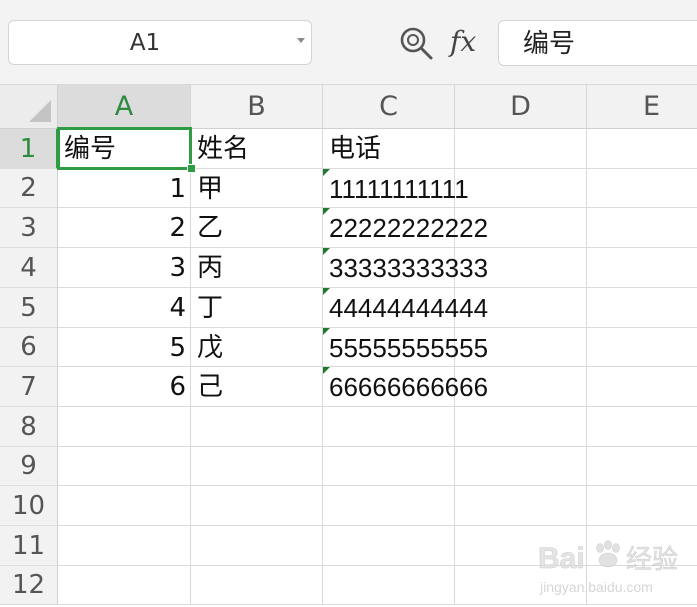  I want to click on cell-e2, so click(642, 188).